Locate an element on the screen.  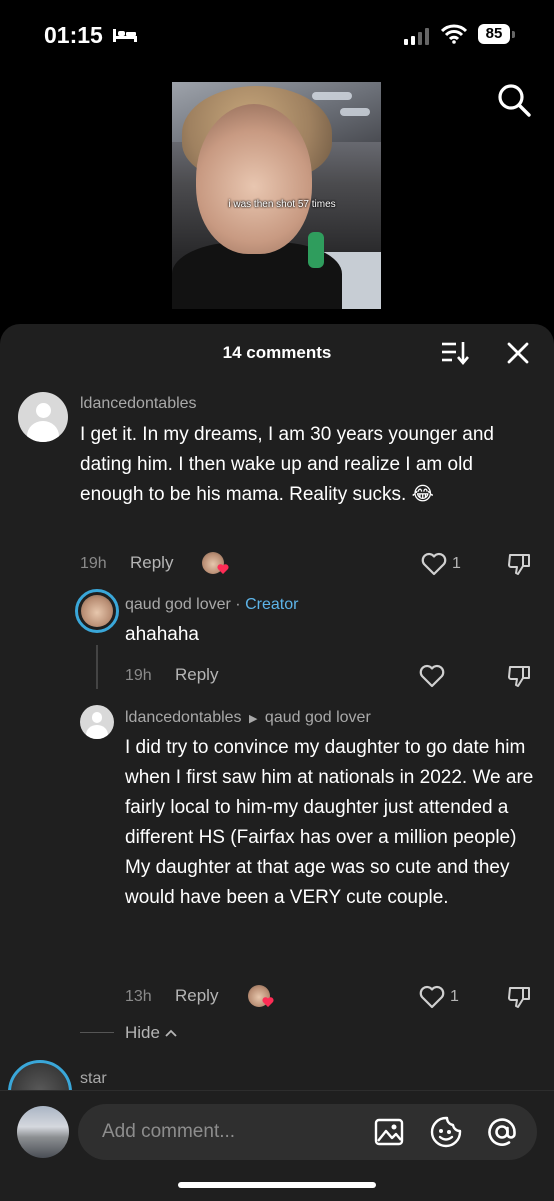
sleep-focus-icon is located at coordinates (125, 35).